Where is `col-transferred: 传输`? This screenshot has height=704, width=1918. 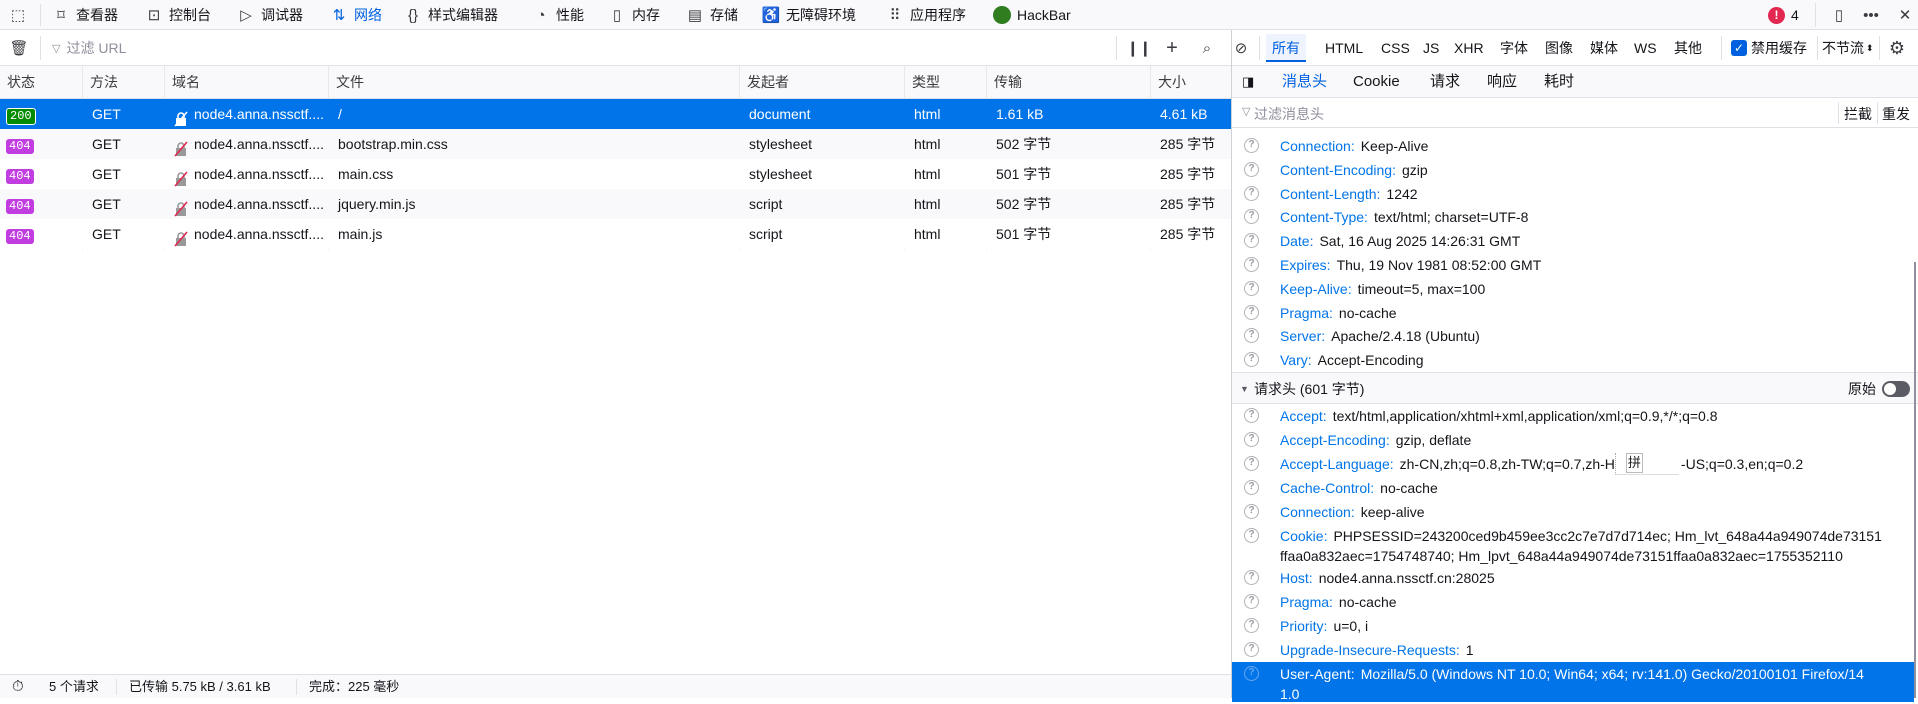 col-transferred: 传输 is located at coordinates (1004, 82).